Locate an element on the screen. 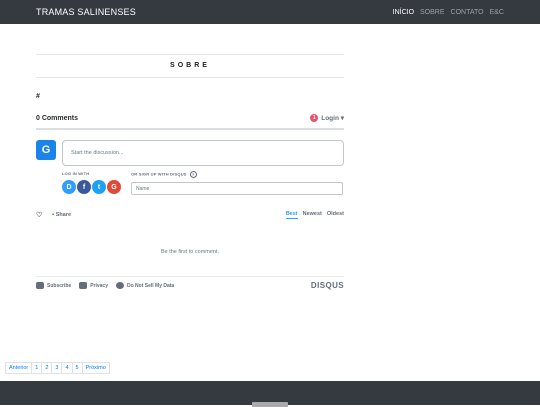 This screenshot has height=407, width=540. do-not-sell-link: Do Not Sell My Data is located at coordinates (145, 285).